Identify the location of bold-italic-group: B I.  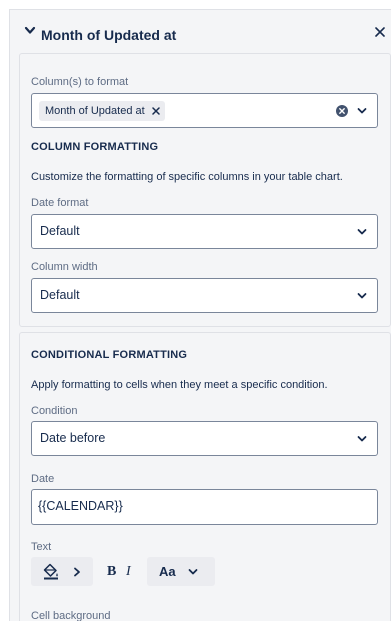
(121, 571).